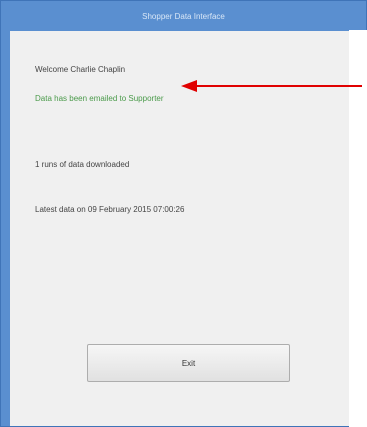 The image size is (367, 427). I want to click on window-titlebar: Shopper Data Interface, so click(183, 16).